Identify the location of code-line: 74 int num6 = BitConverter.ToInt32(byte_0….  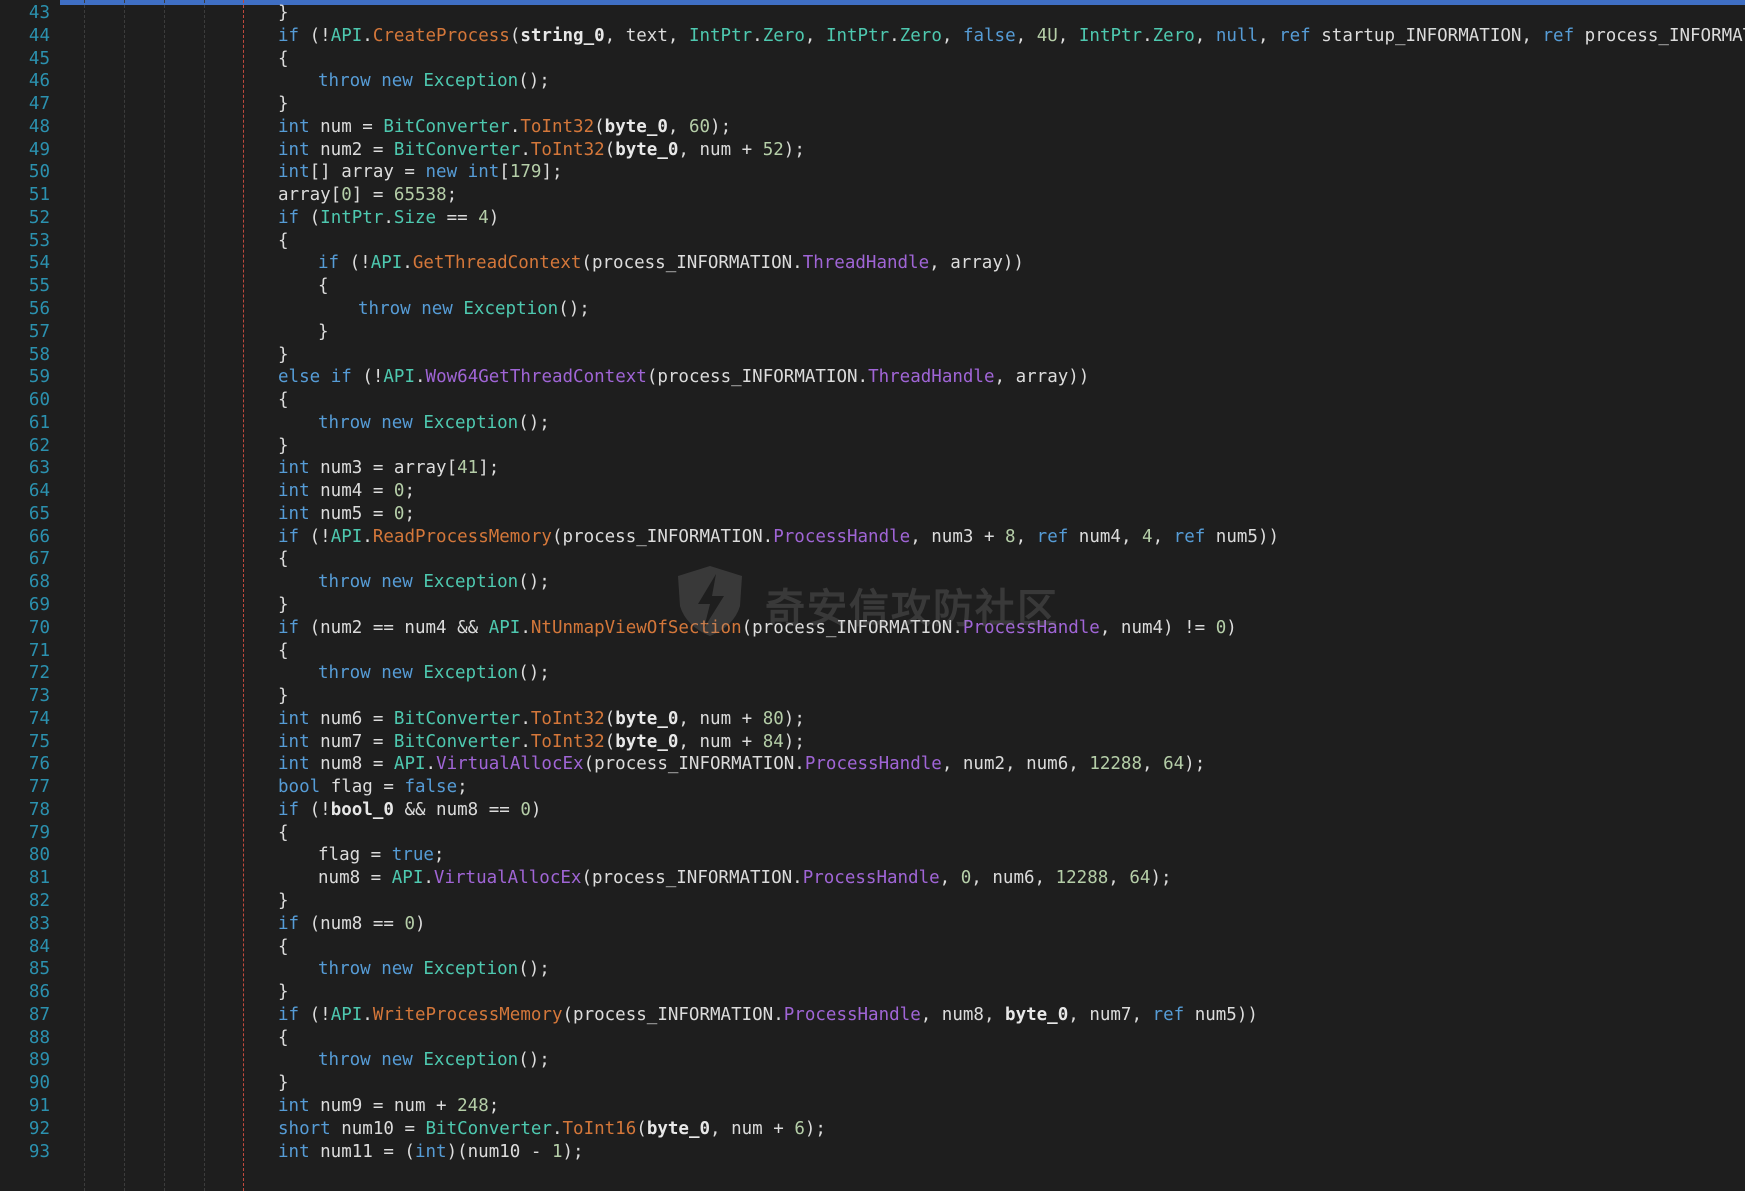
(872, 719).